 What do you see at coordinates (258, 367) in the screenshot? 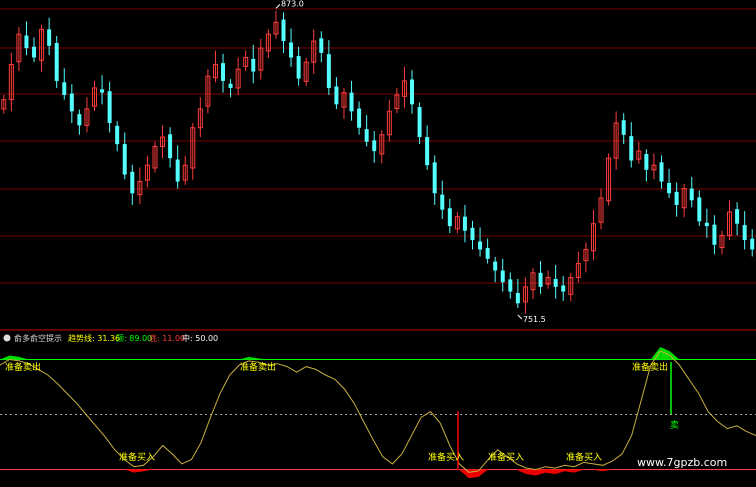
I see `signal-label-1: 准备卖出` at bounding box center [258, 367].